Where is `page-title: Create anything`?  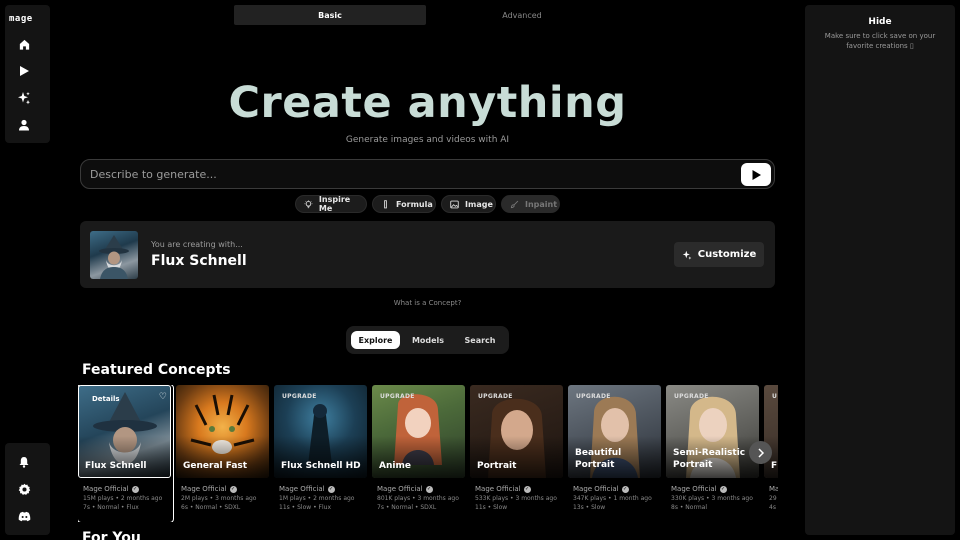 page-title: Create anything is located at coordinates (427, 103).